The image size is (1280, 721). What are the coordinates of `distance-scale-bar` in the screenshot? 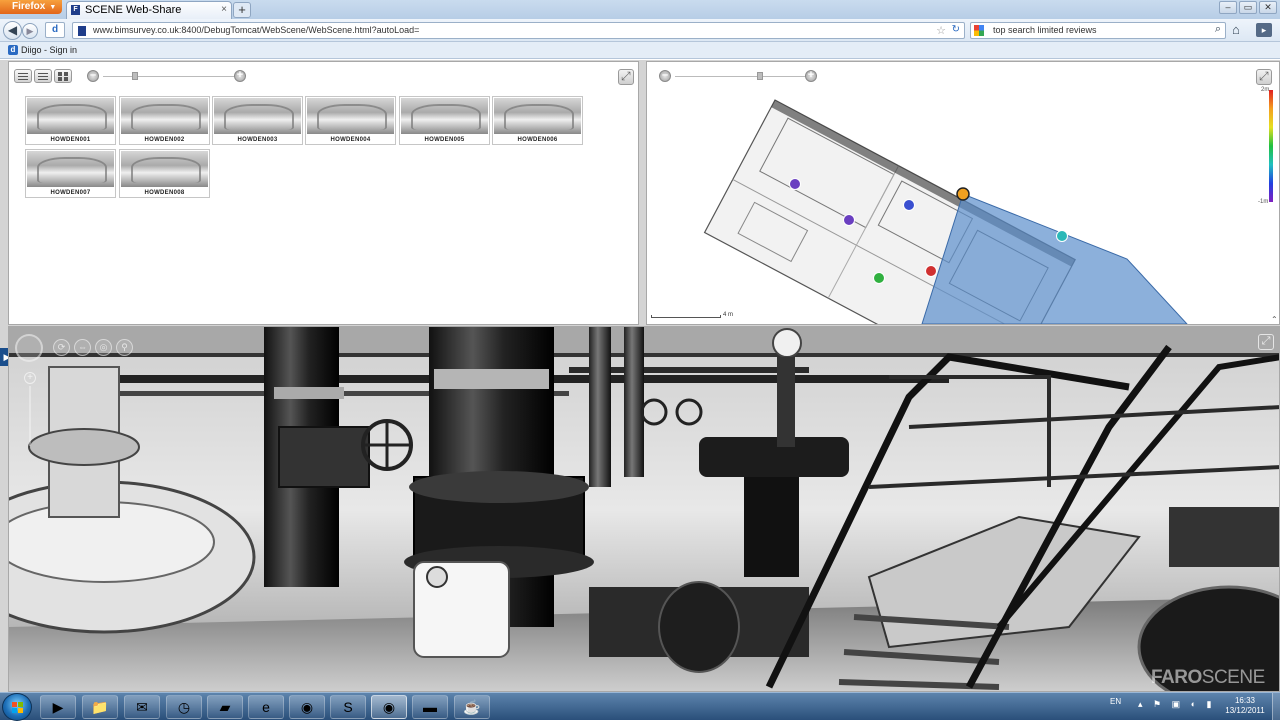 It's located at (686, 316).